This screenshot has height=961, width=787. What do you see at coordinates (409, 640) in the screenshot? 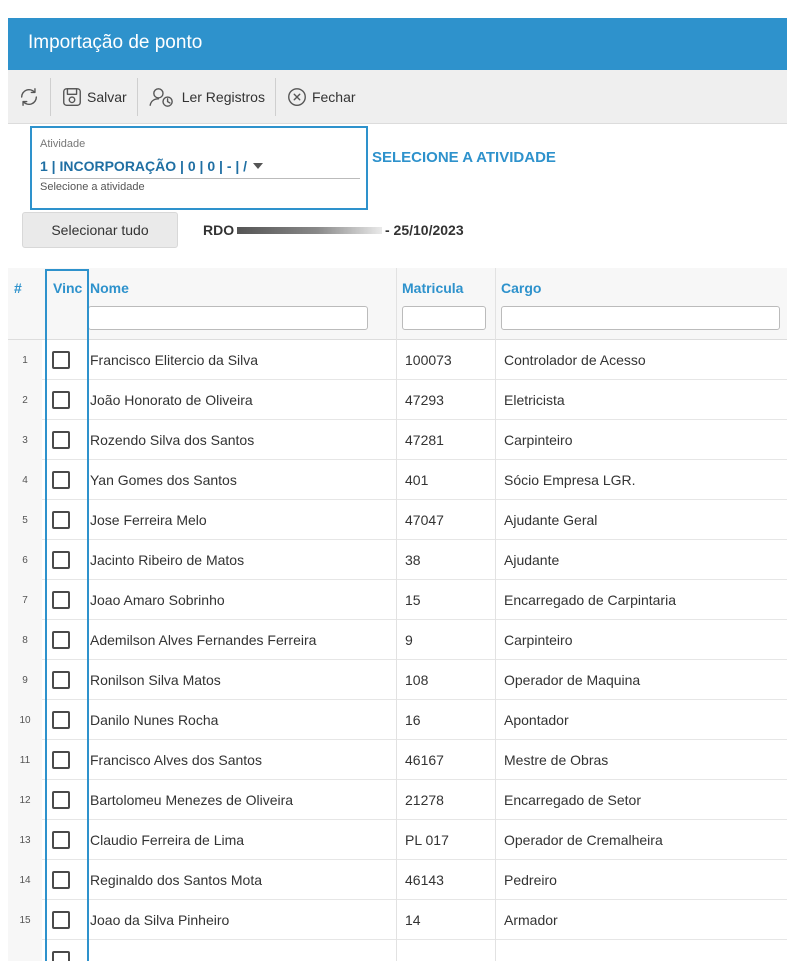
I see `employee-matricula: 9` at bounding box center [409, 640].